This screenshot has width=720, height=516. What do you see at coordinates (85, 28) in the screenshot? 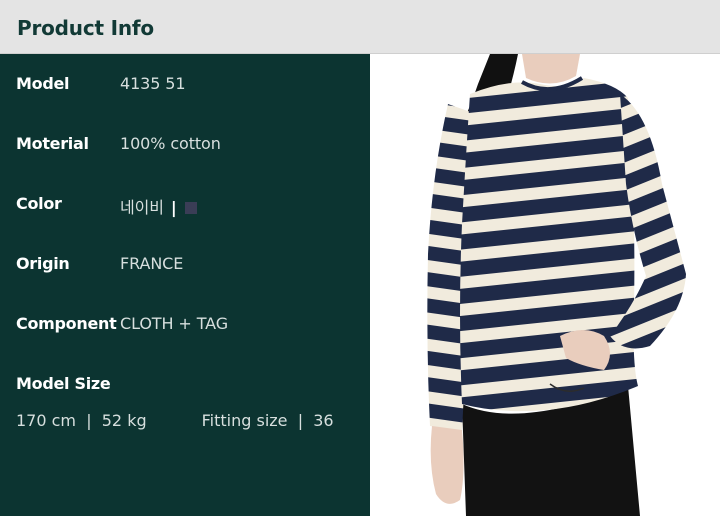
I see `page-title: Product Info` at bounding box center [85, 28].